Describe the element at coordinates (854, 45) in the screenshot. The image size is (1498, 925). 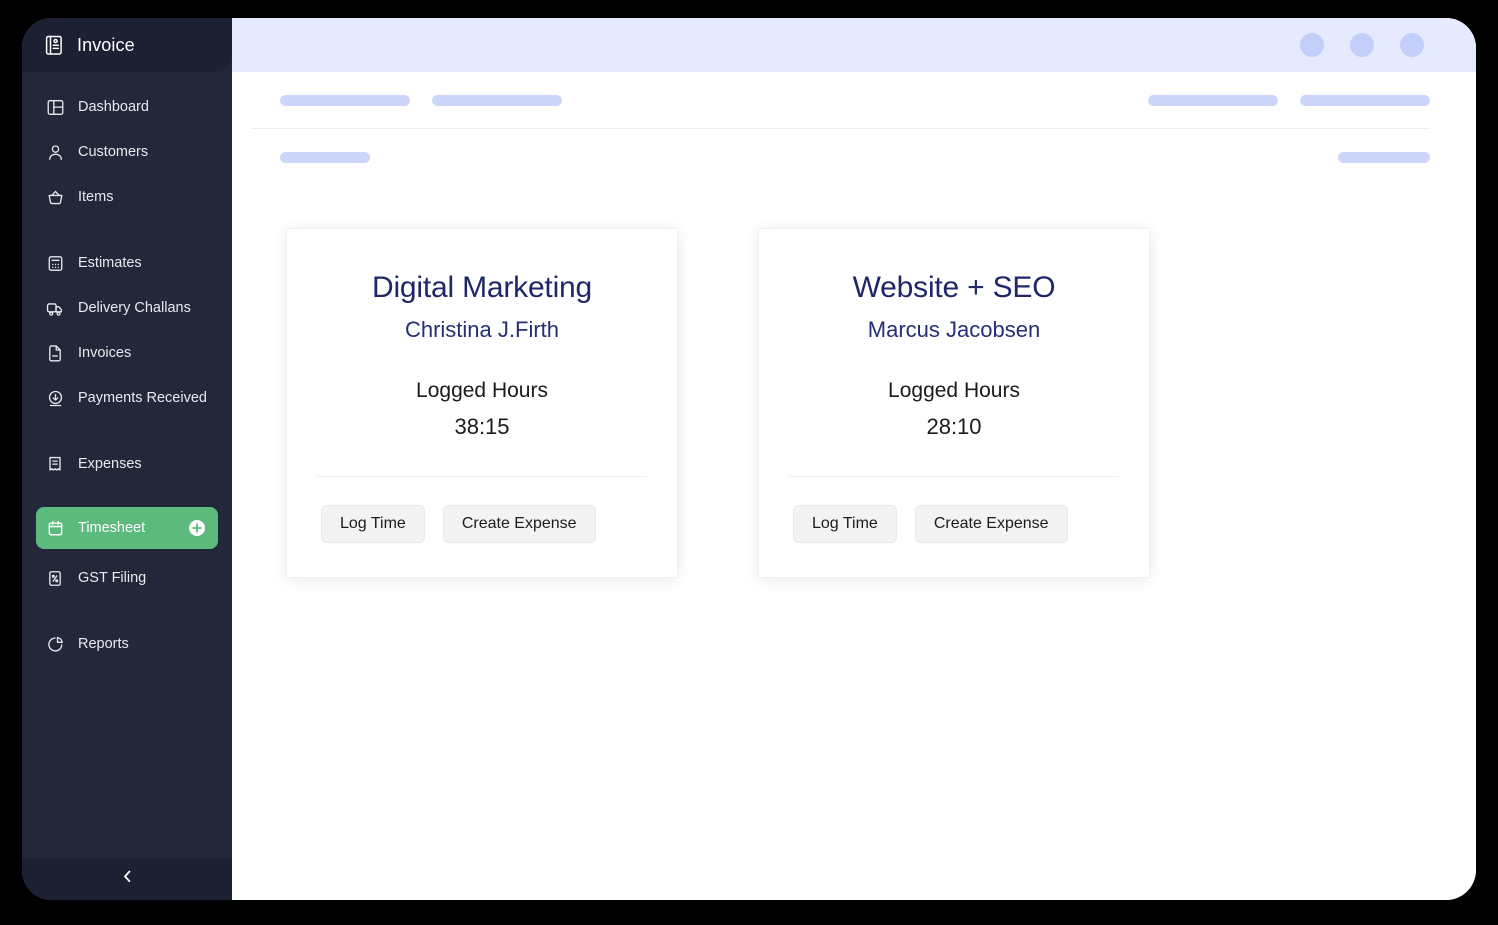
I see `topbar` at that location.